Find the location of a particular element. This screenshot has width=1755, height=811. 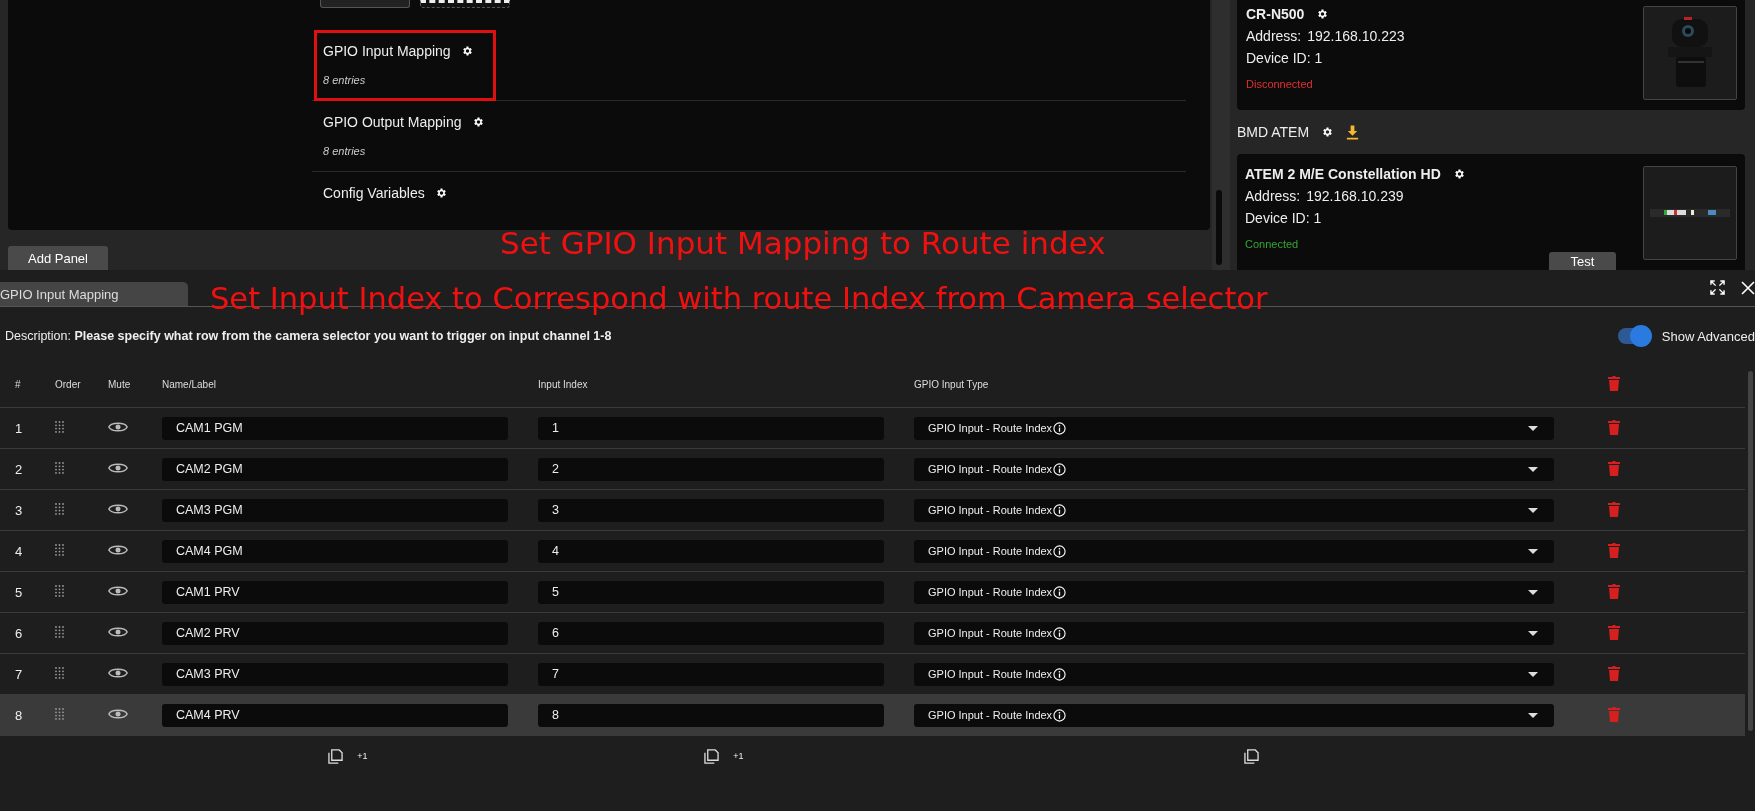

column-header: Mute is located at coordinates (119, 384).